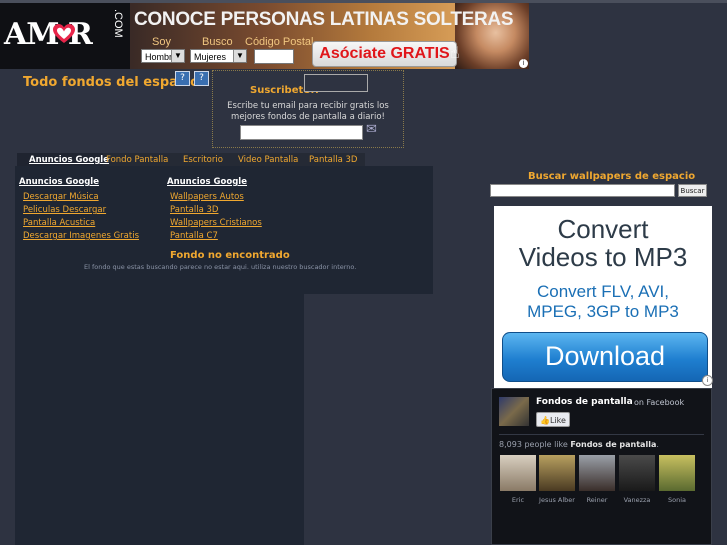 This screenshot has height=545, width=727. Describe the element at coordinates (111, 82) in the screenshot. I see `page-title: Todo fondos del espacio` at that location.